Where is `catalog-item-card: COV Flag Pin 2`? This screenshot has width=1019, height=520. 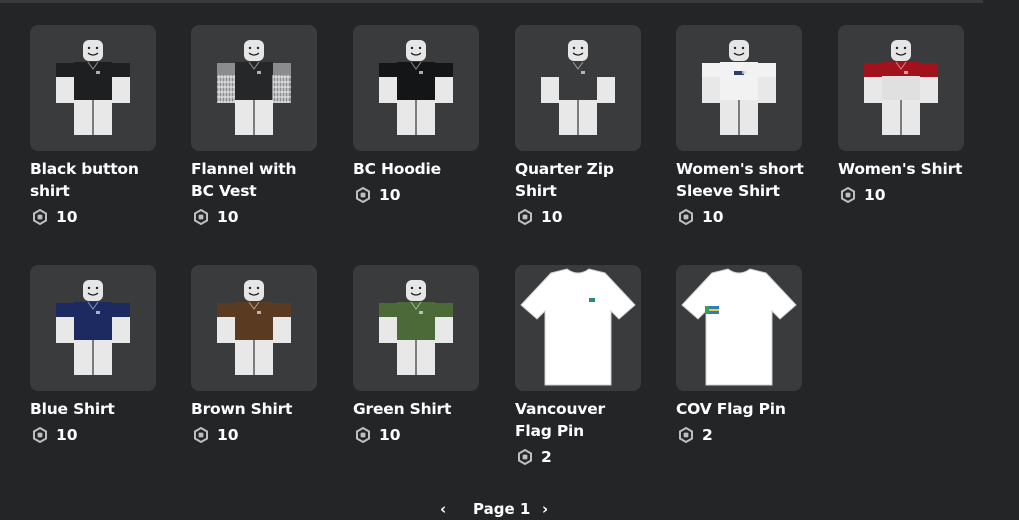 catalog-item-card: COV Flag Pin 2 is located at coordinates (741, 355).